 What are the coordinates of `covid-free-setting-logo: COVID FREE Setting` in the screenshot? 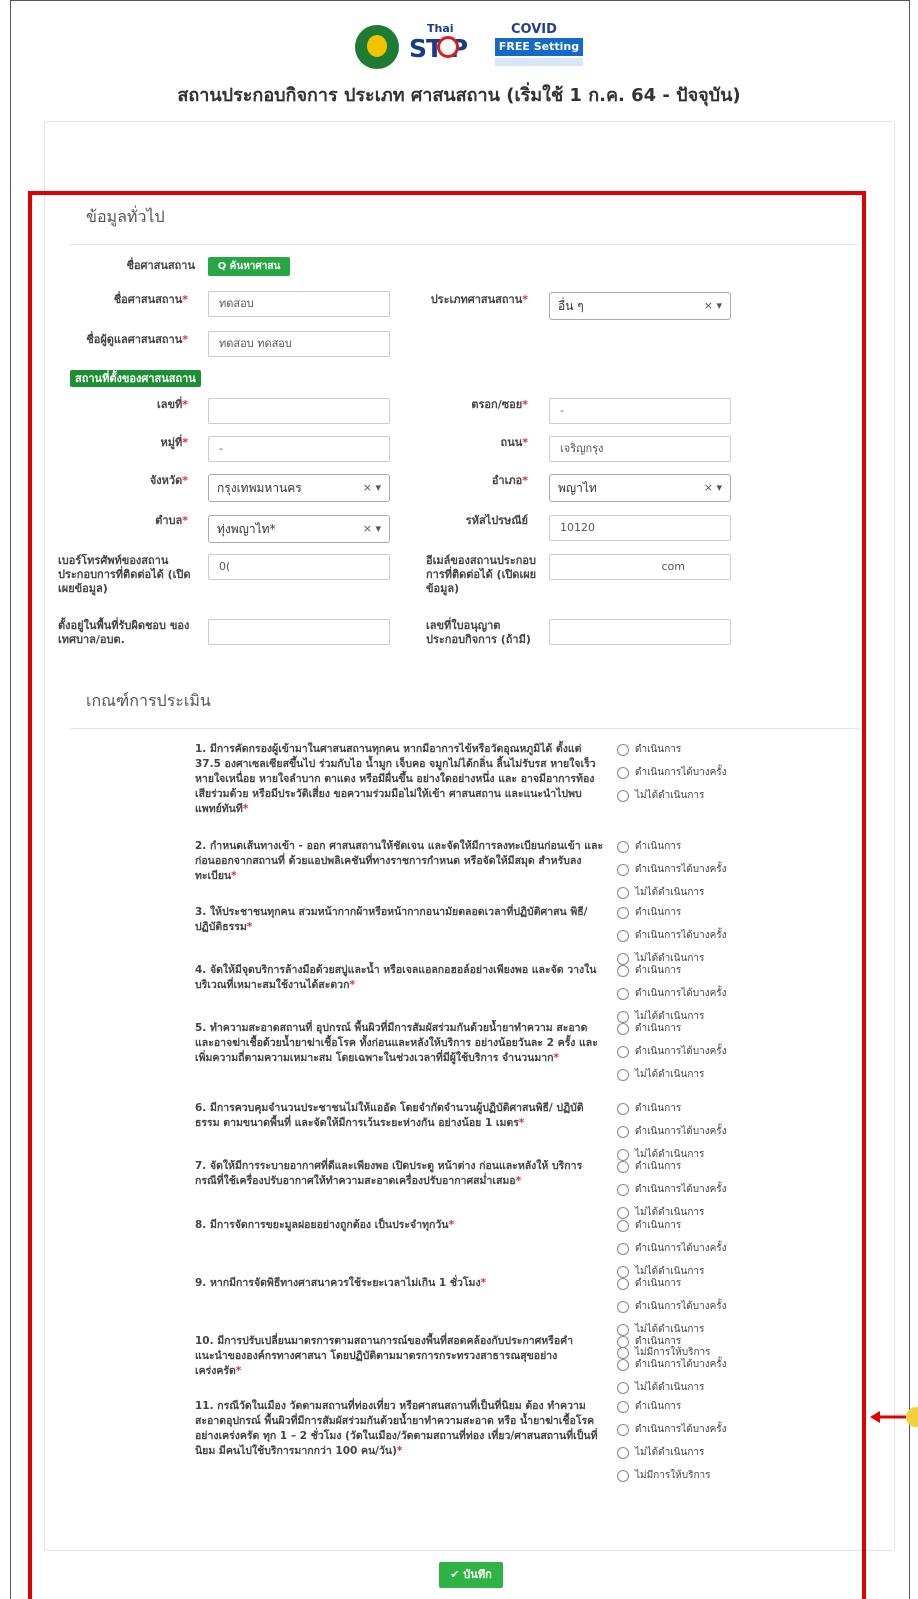 It's located at (539, 47).